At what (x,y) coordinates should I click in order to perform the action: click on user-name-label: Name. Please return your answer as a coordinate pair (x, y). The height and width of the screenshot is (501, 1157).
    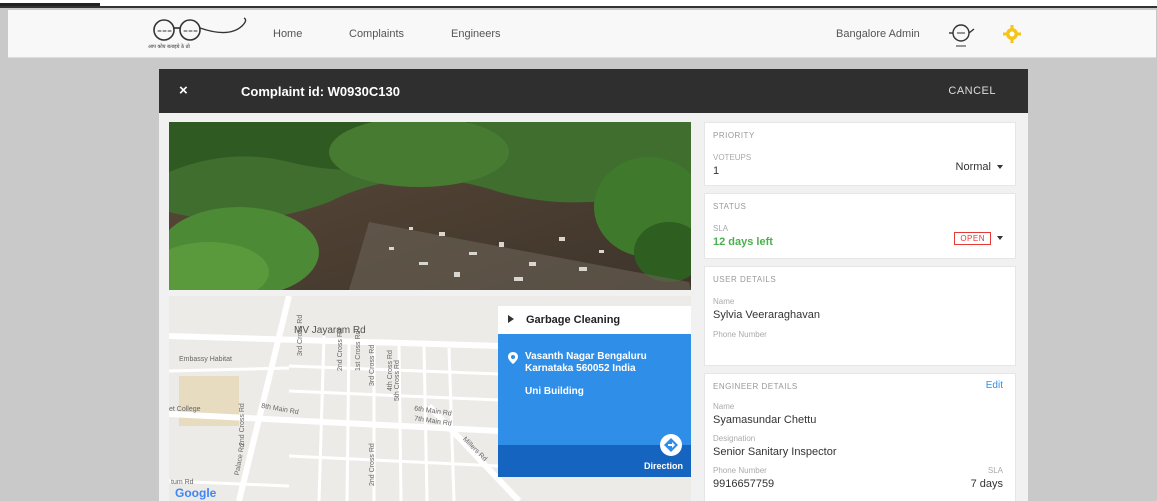
    Looking at the image, I should click on (724, 301).